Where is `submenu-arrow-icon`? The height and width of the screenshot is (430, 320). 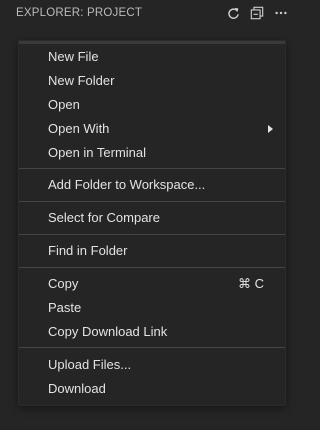 submenu-arrow-icon is located at coordinates (270, 129).